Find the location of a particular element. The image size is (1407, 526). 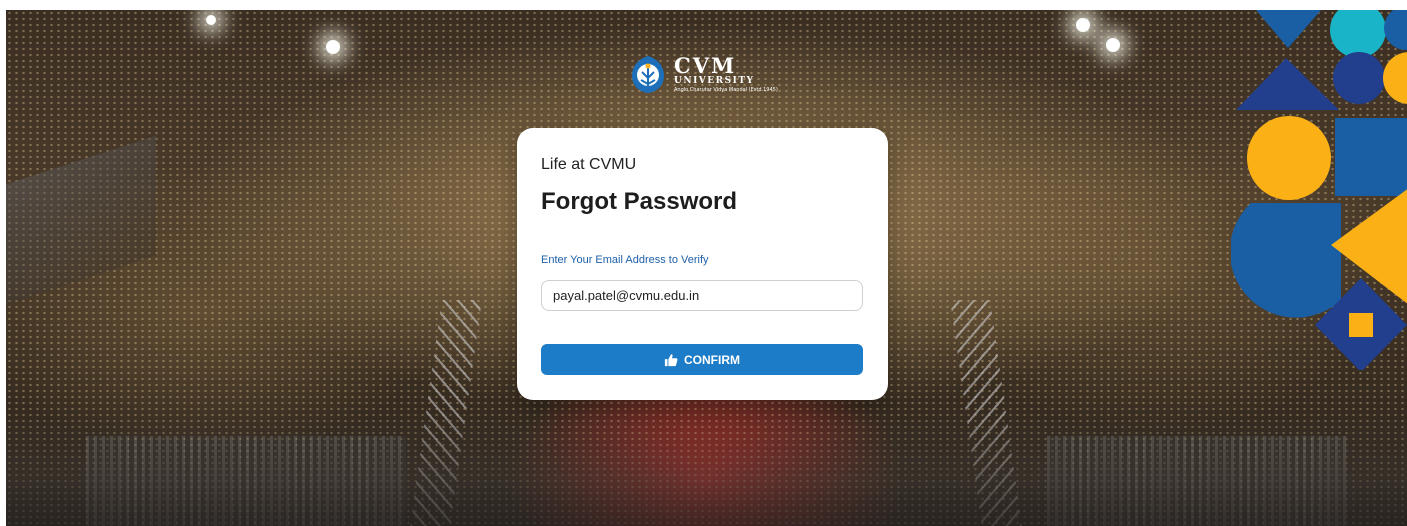

email-field is located at coordinates (702, 295).